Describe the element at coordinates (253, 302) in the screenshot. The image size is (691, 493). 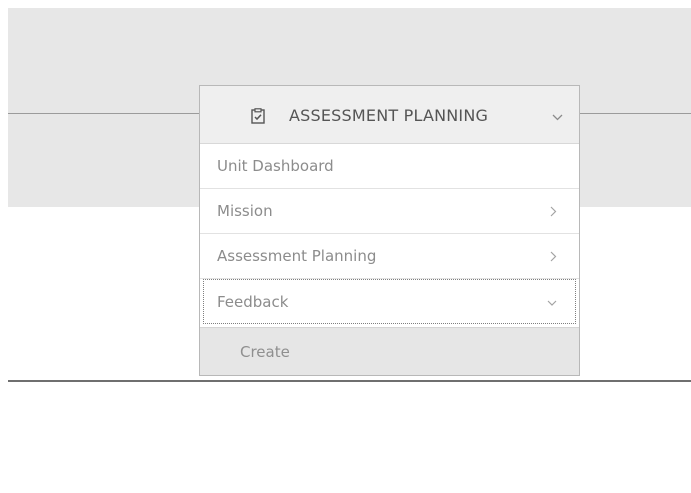
I see `menu-item-label: Feedback` at that location.